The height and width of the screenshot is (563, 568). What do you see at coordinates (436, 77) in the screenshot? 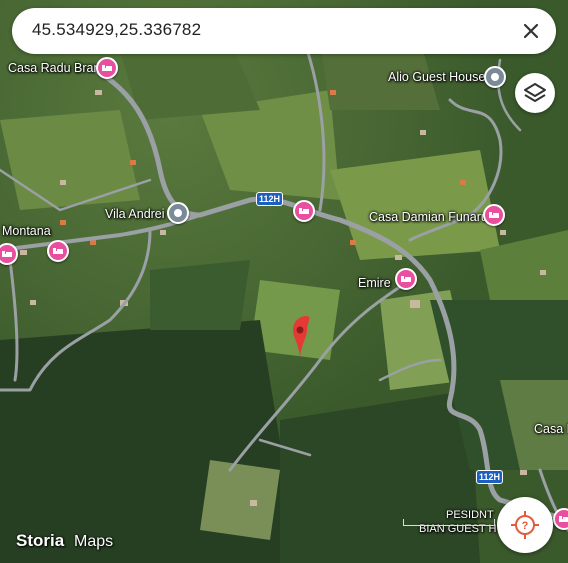
I see `place-label-alio-guest-house: Alio Guest House` at bounding box center [436, 77].